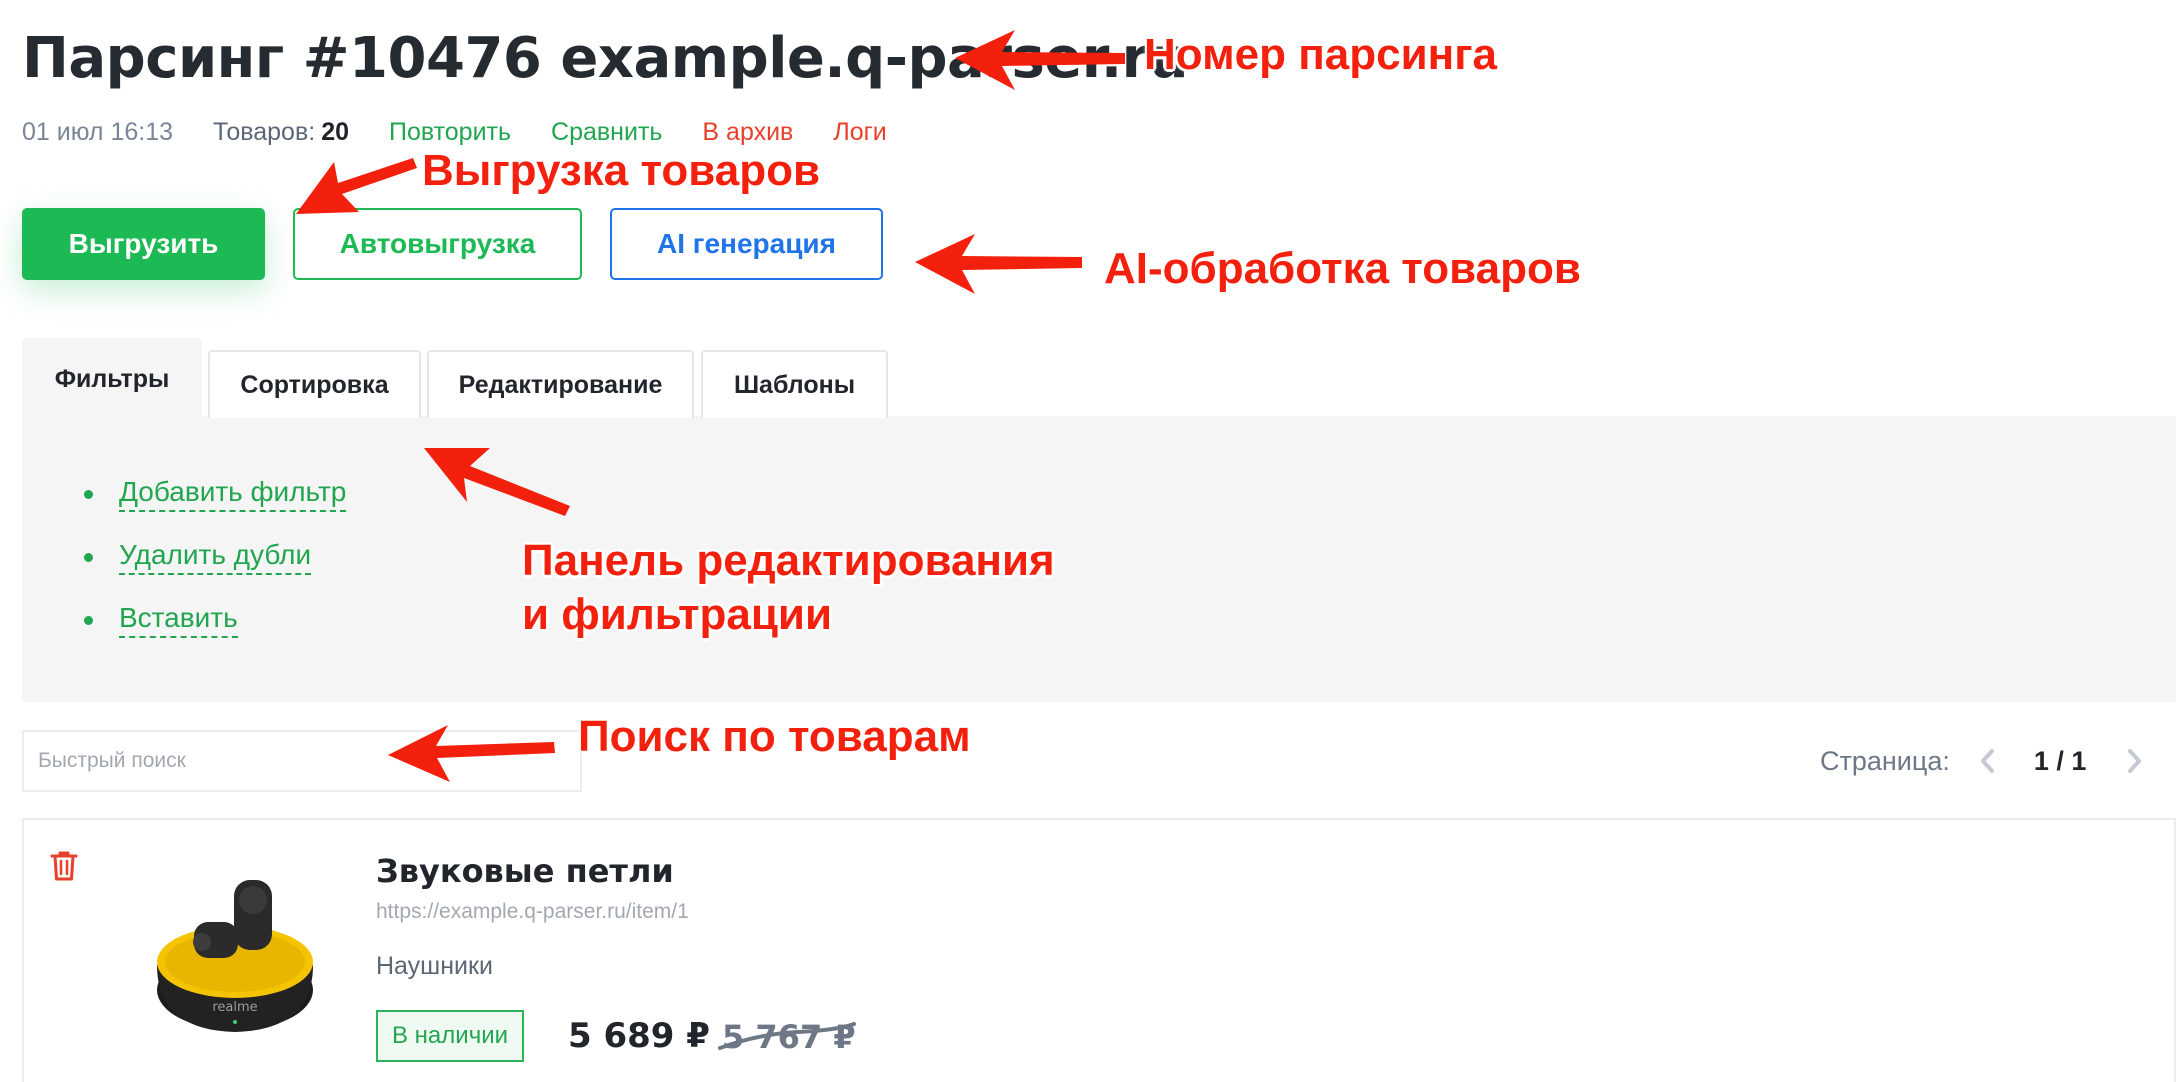  Describe the element at coordinates (794, 384) in the screenshot. I see `tab-templates: Шаблоны` at that location.